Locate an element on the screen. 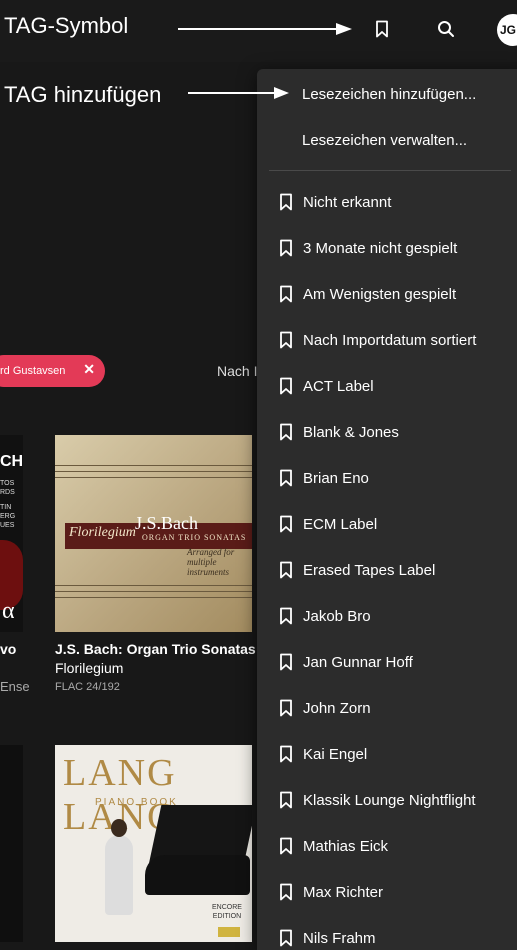 Image resolution: width=517 pixels, height=950 pixels. close-icon: ✕ is located at coordinates (89, 369).